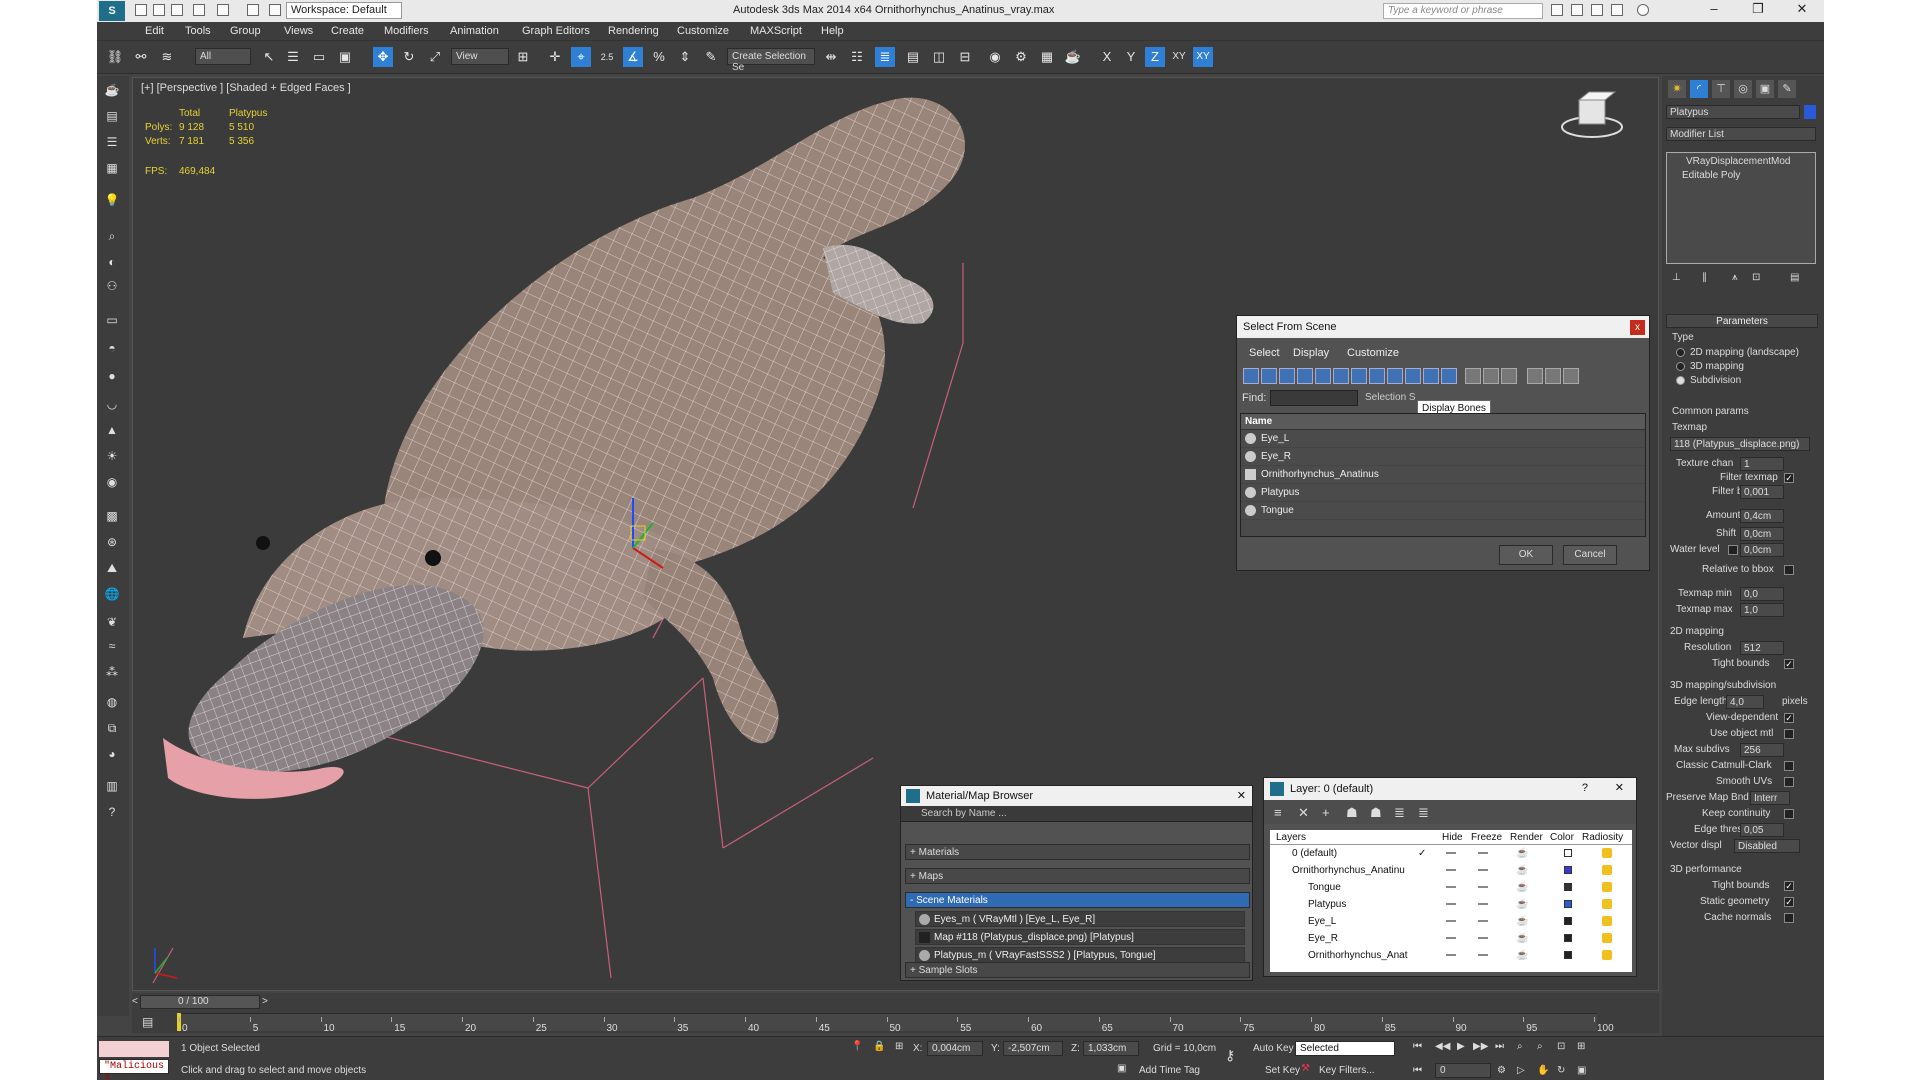  I want to click on dialog-close-button: x, so click(1637, 327).